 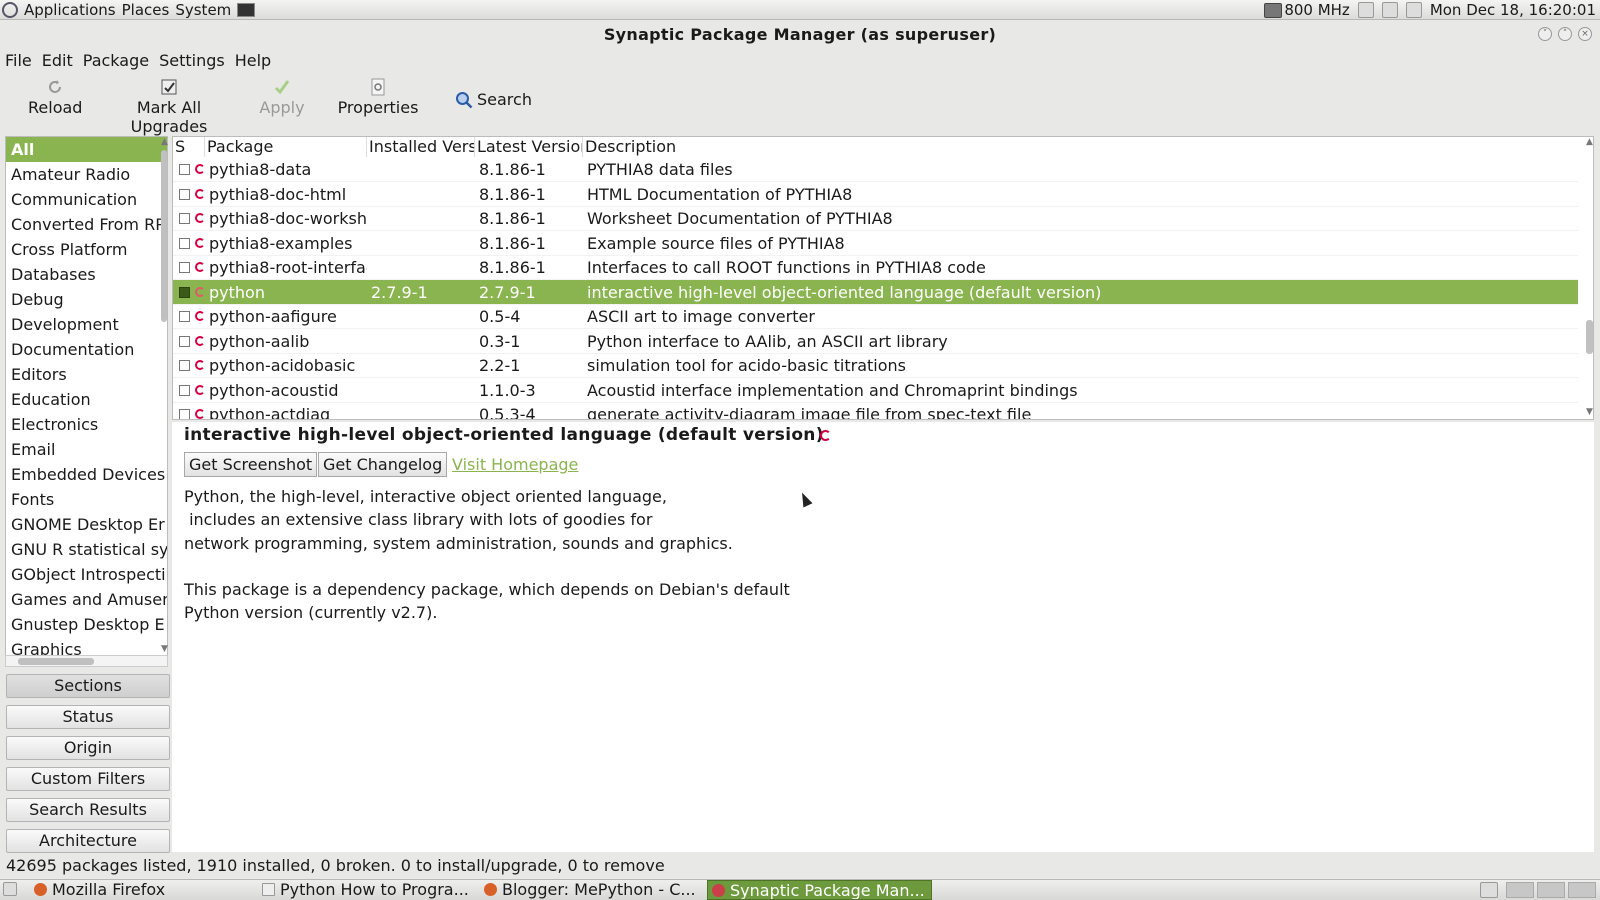 I want to click on network-icon, so click(x=1365, y=10).